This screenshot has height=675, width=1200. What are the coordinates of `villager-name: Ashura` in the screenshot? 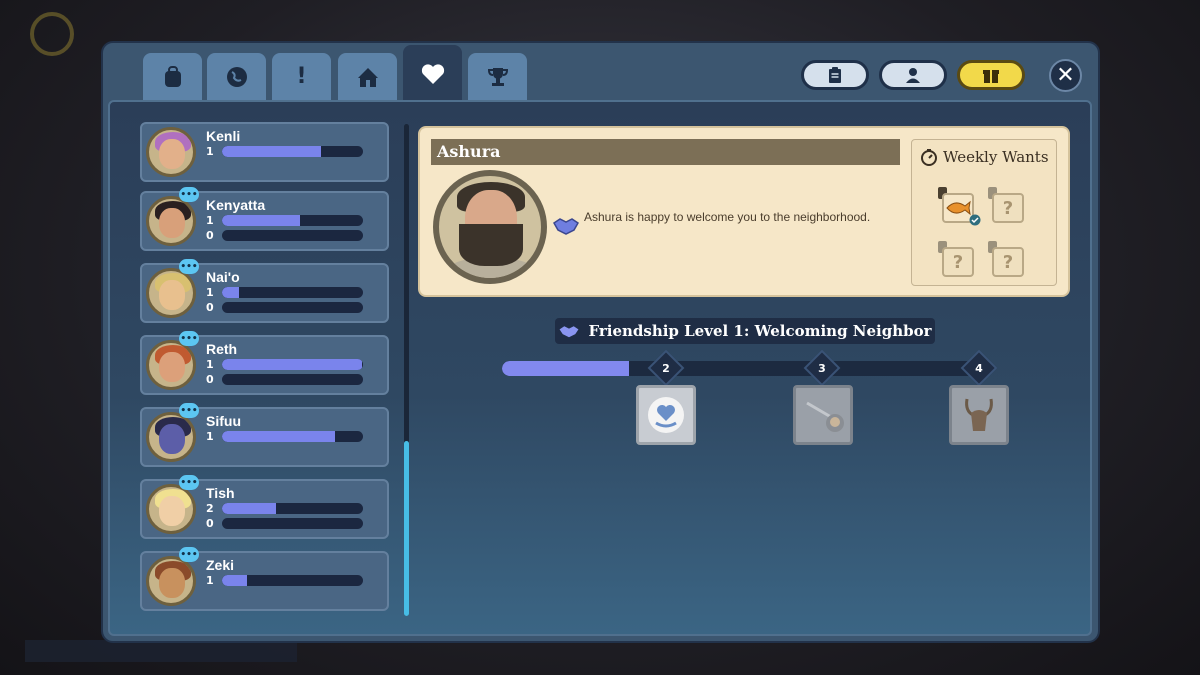 It's located at (665, 152).